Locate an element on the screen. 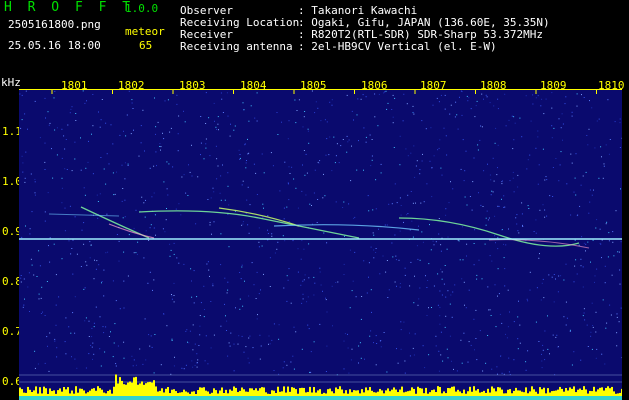 The height and width of the screenshot is (400, 629). meteor-count: 65 is located at coordinates (146, 45).